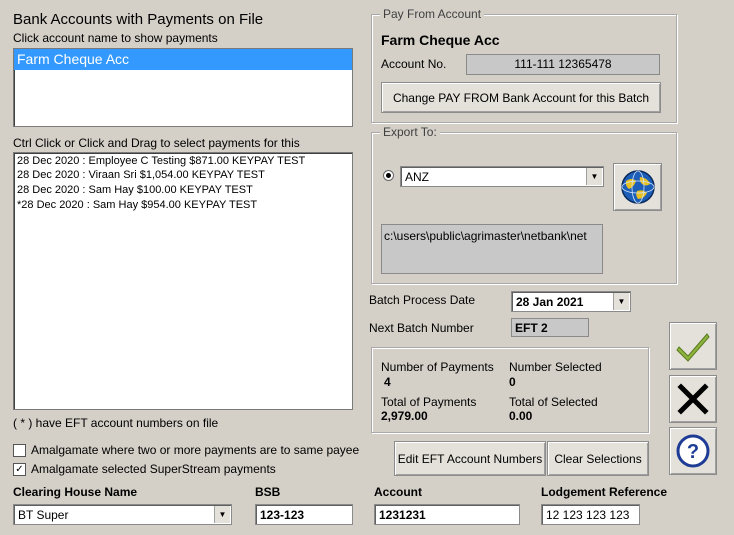 This screenshot has width=734, height=535. Describe the element at coordinates (183, 87) in the screenshot. I see `accounts-list: Farm Cheque Acc` at that location.